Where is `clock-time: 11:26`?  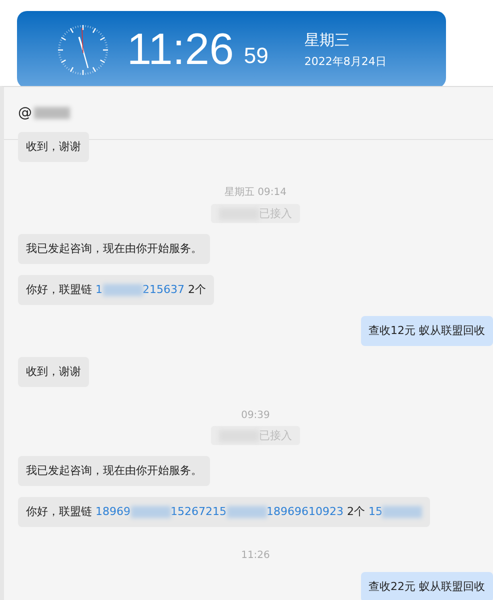
clock-time: 11:26 is located at coordinates (180, 49).